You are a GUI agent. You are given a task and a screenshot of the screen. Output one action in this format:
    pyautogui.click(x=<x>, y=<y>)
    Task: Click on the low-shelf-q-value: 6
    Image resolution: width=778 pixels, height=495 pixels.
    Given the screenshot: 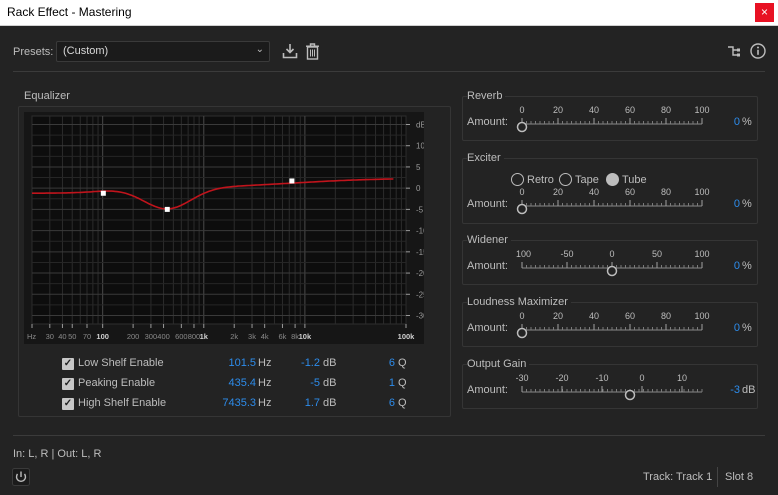 What is the action you would take?
    pyautogui.click(x=387, y=363)
    